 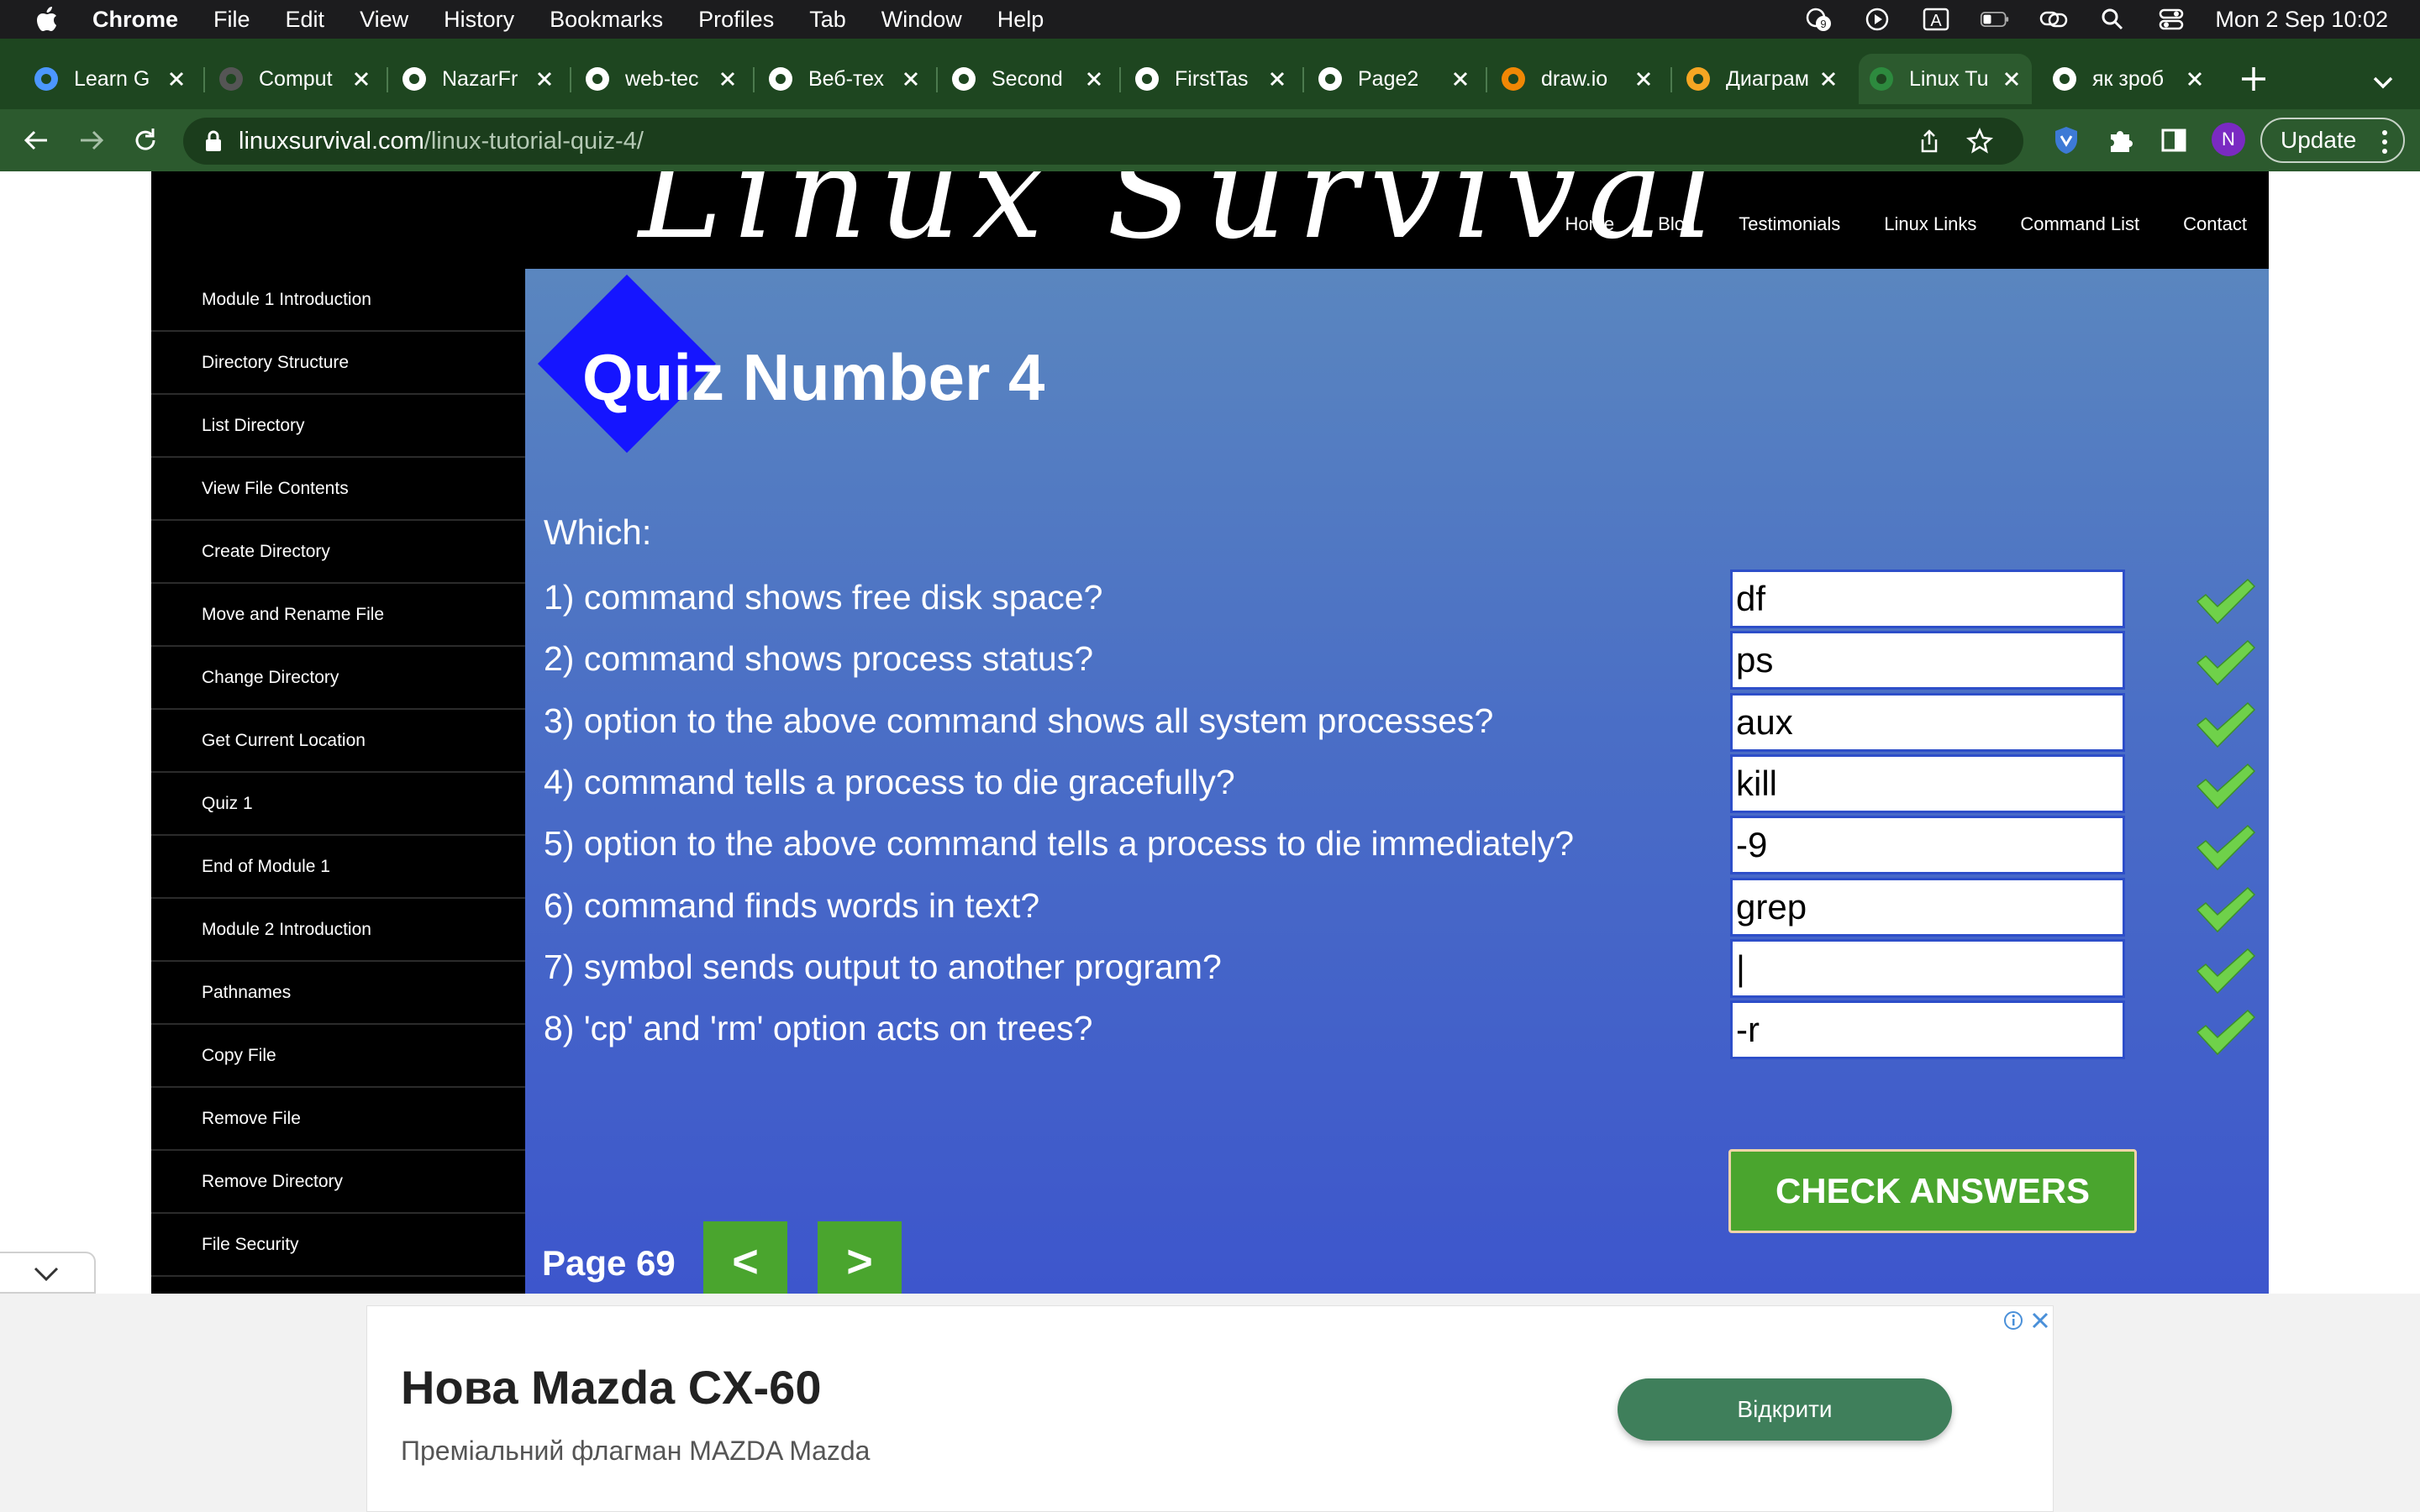 What do you see at coordinates (2301, 20) in the screenshot?
I see `menubar-clock: Mon 2 Sep 10:02` at bounding box center [2301, 20].